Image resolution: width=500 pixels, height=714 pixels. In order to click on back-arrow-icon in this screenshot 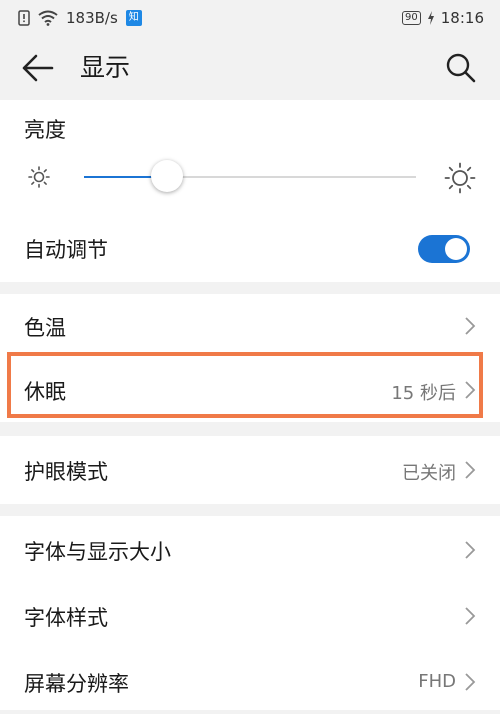, I will do `click(38, 68)`.